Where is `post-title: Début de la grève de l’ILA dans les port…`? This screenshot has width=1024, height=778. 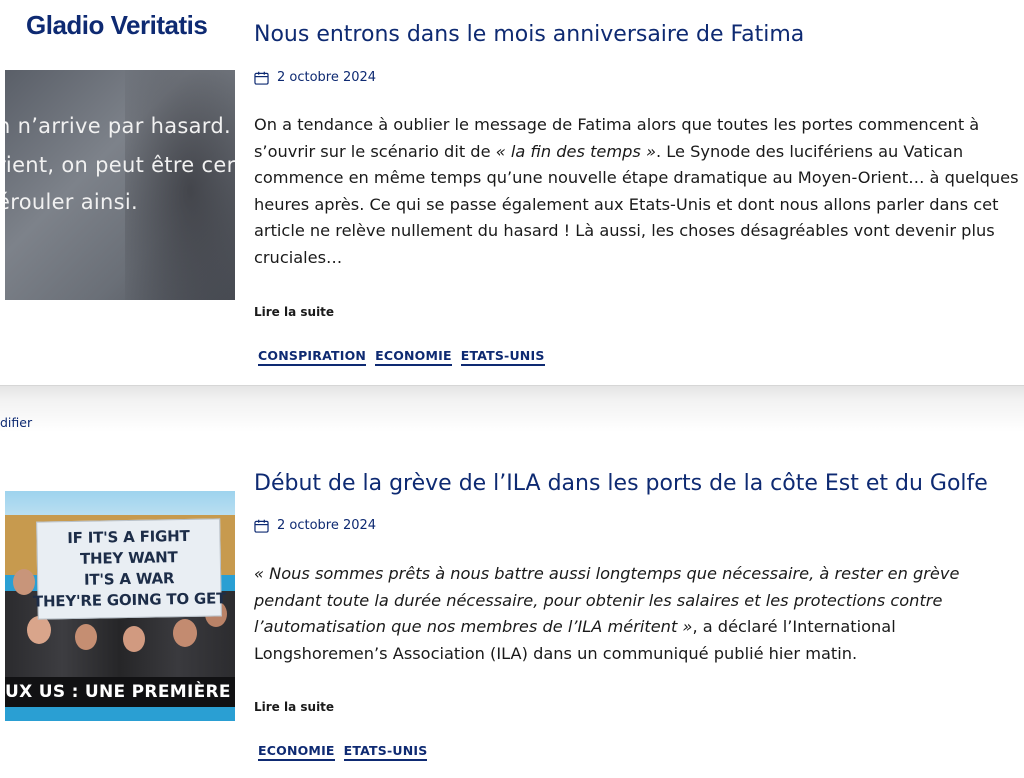
post-title: Début de la grève de l’ILA dans les port… is located at coordinates (621, 483).